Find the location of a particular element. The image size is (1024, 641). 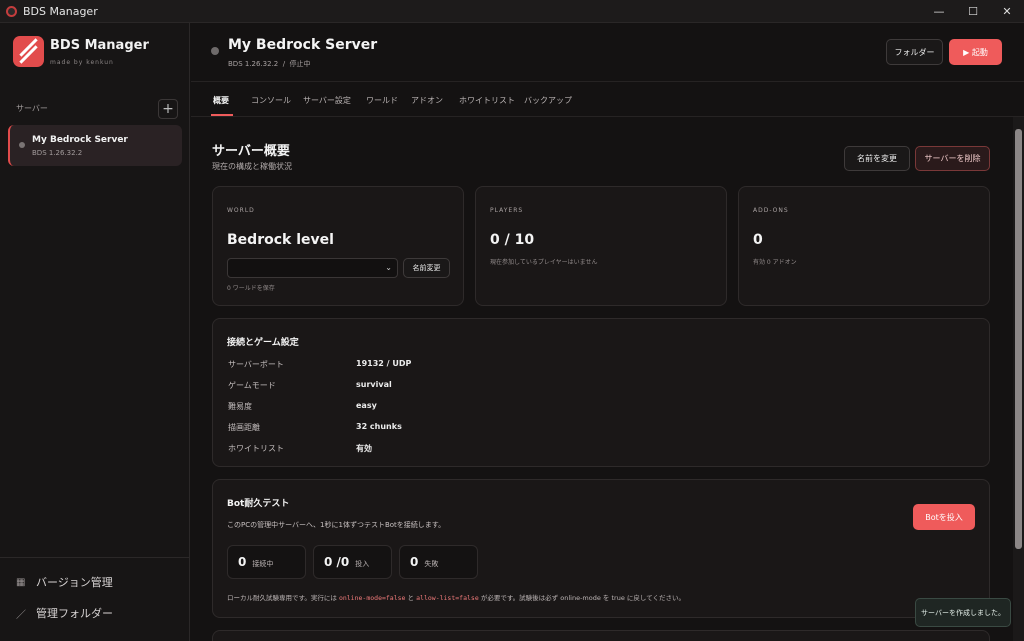

brand-name: BDS Manager is located at coordinates (99, 45).